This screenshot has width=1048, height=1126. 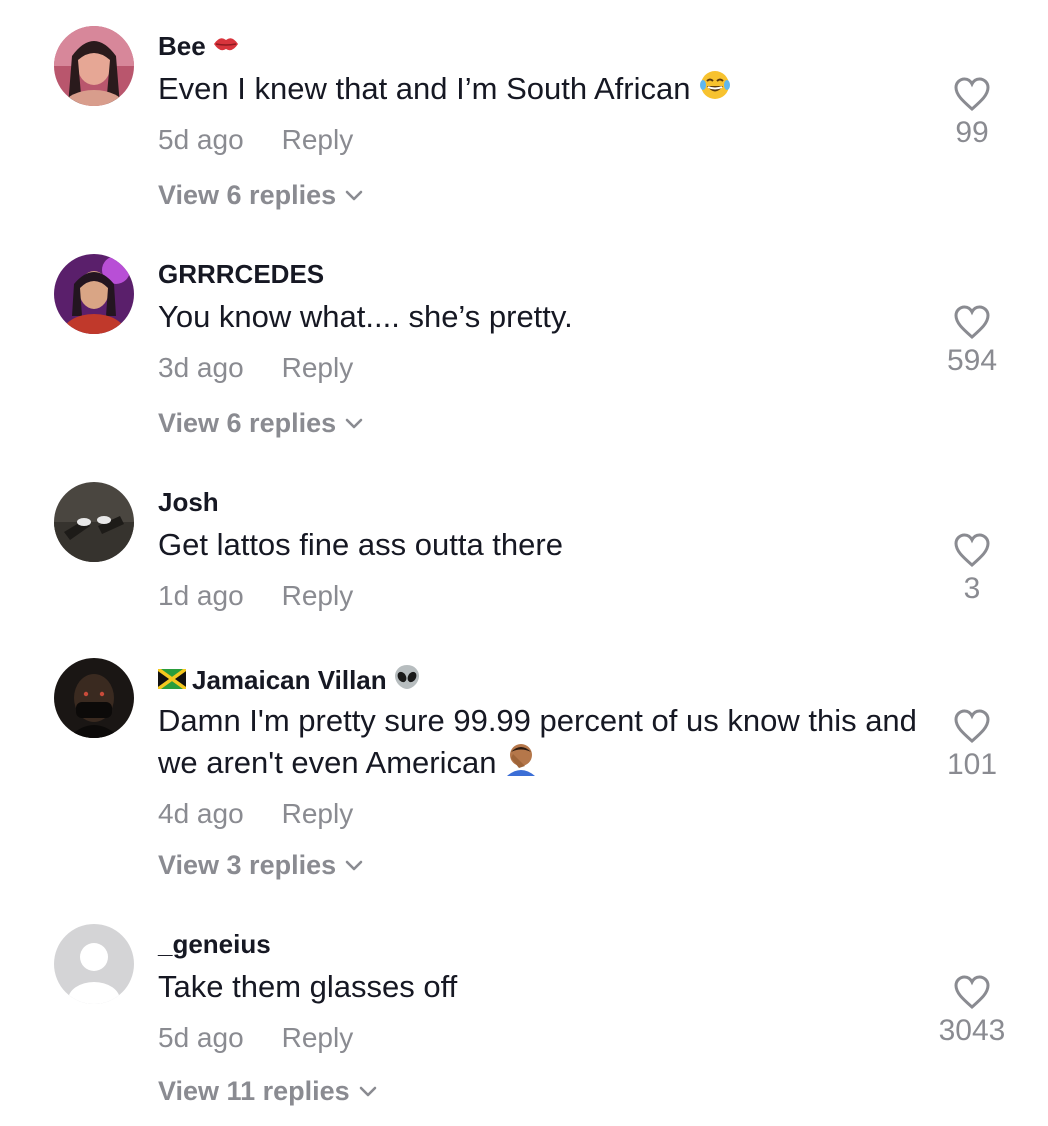 What do you see at coordinates (972, 113) in the screenshot?
I see `like-control: 99` at bounding box center [972, 113].